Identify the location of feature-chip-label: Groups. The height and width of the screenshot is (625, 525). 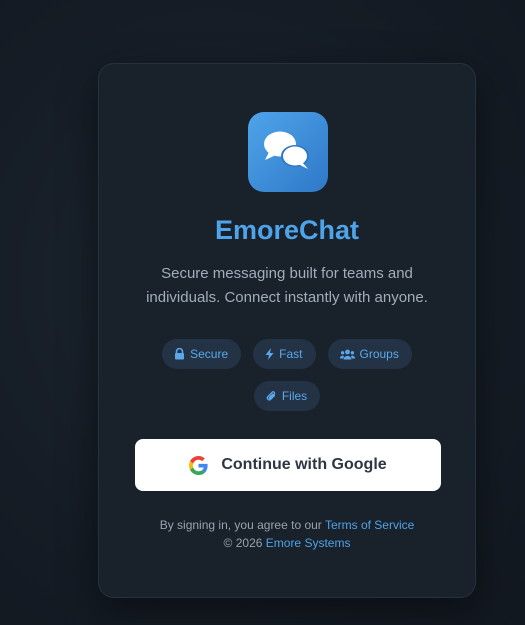
(379, 354).